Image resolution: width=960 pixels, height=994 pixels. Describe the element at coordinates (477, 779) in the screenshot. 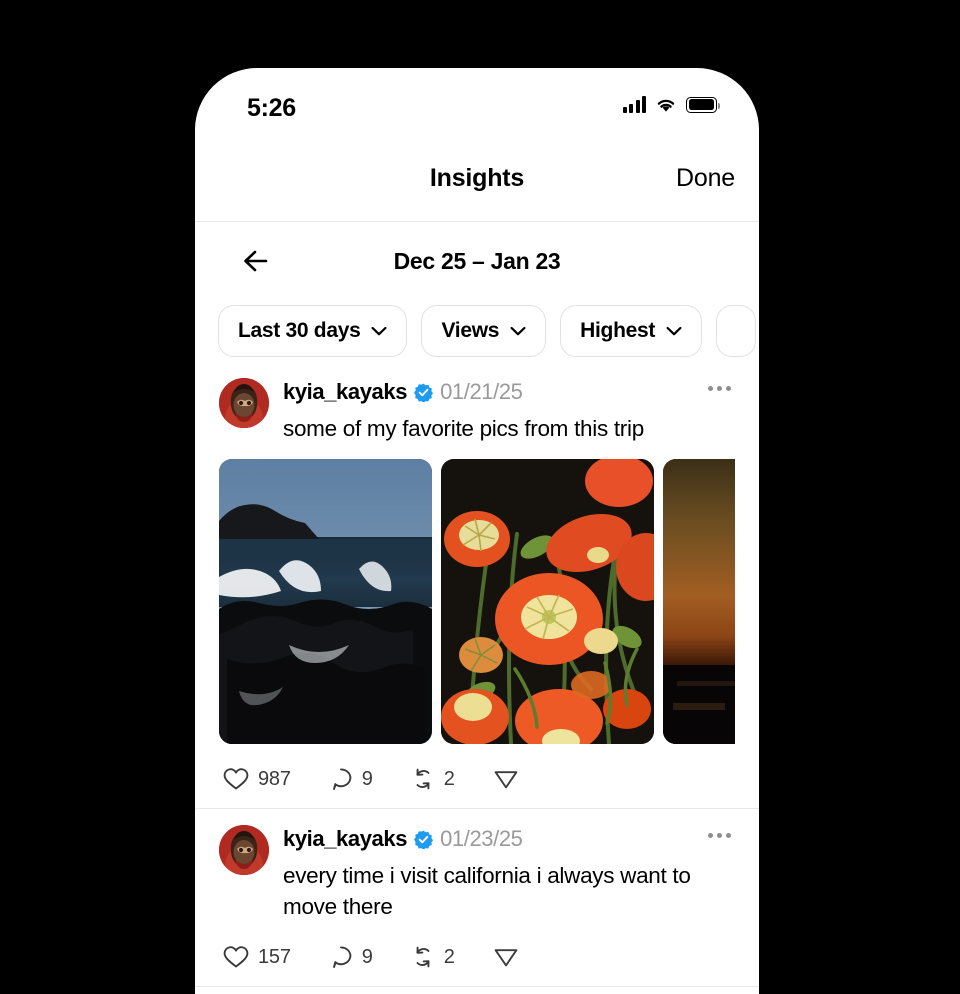

I see `engagement-bar: 987 9 2` at that location.